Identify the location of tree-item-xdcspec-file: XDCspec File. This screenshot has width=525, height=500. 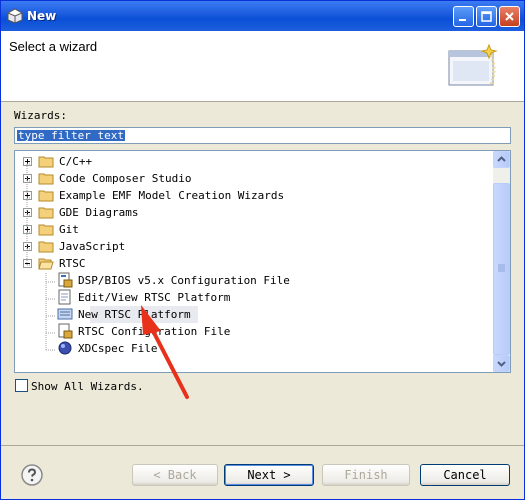
(254, 348).